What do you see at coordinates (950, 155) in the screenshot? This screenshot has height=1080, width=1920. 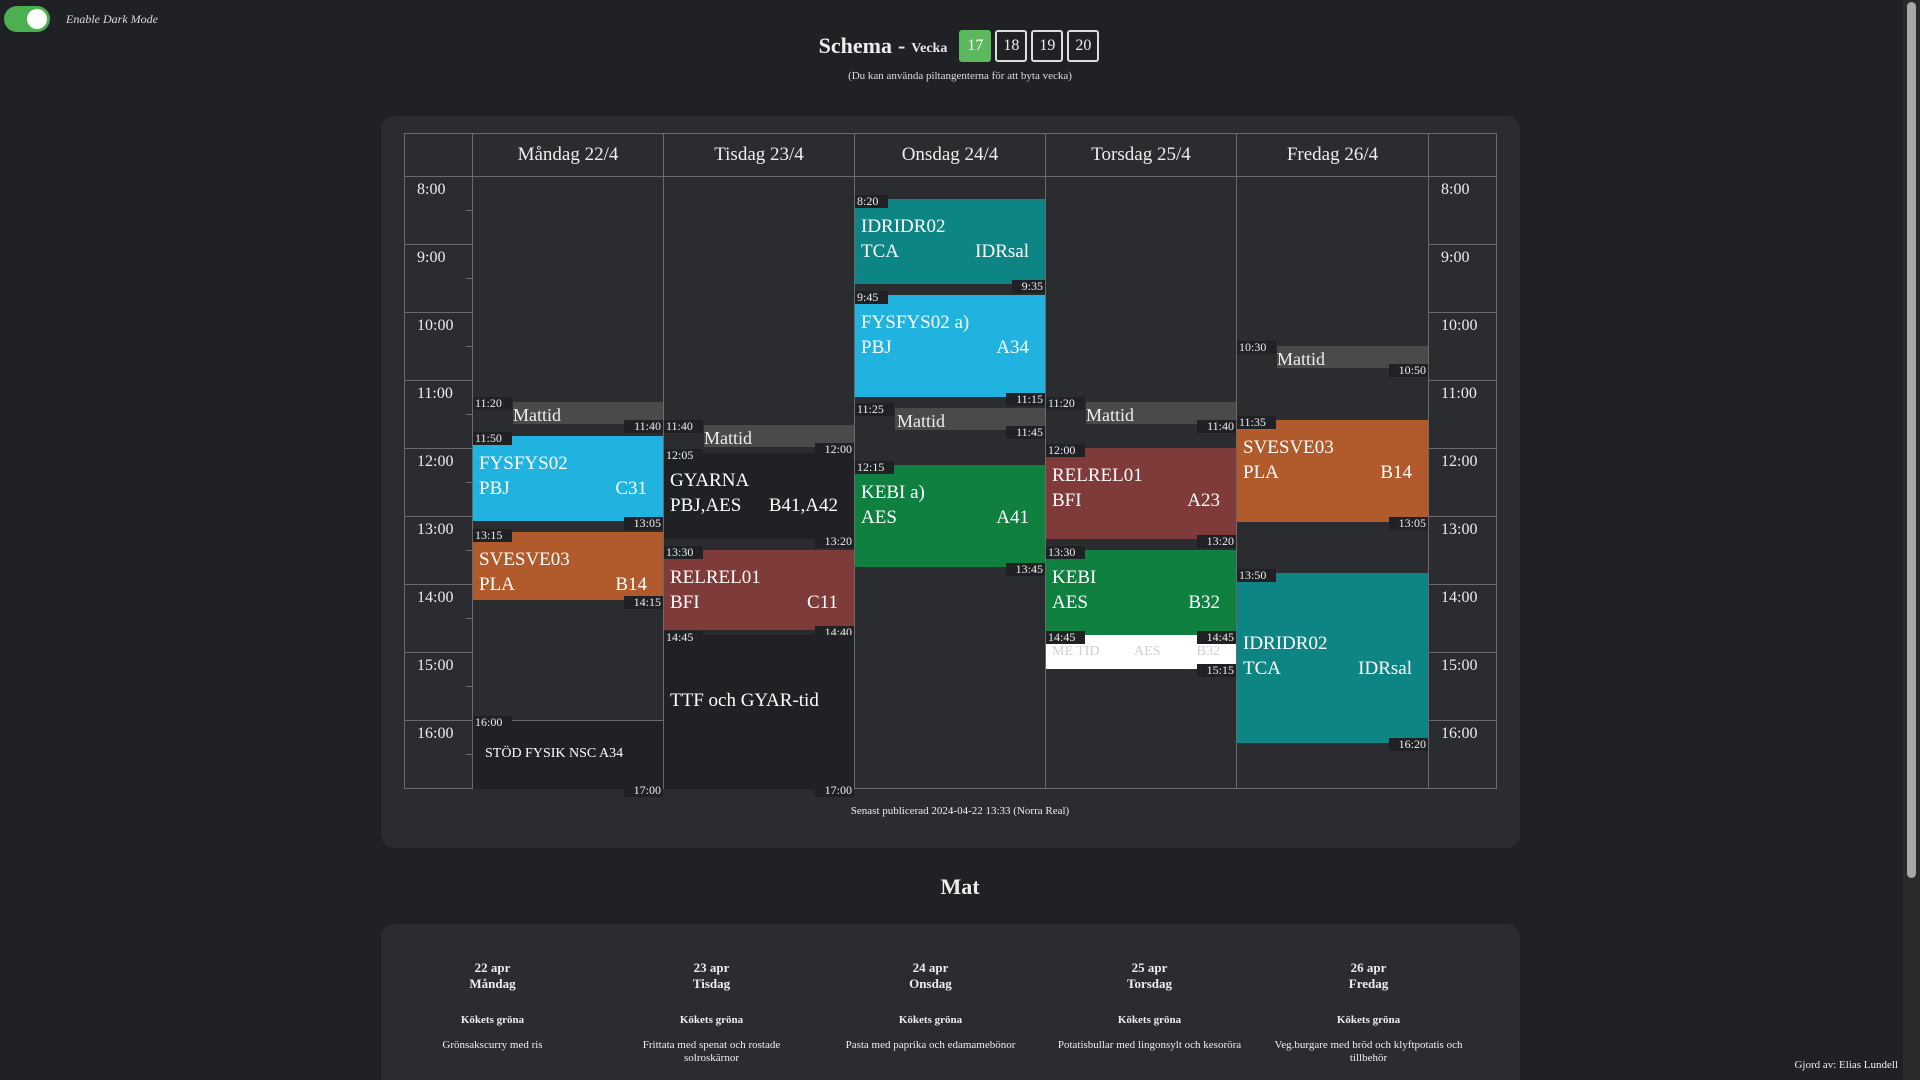 I see `day-header: Onsdag 24/4` at bounding box center [950, 155].